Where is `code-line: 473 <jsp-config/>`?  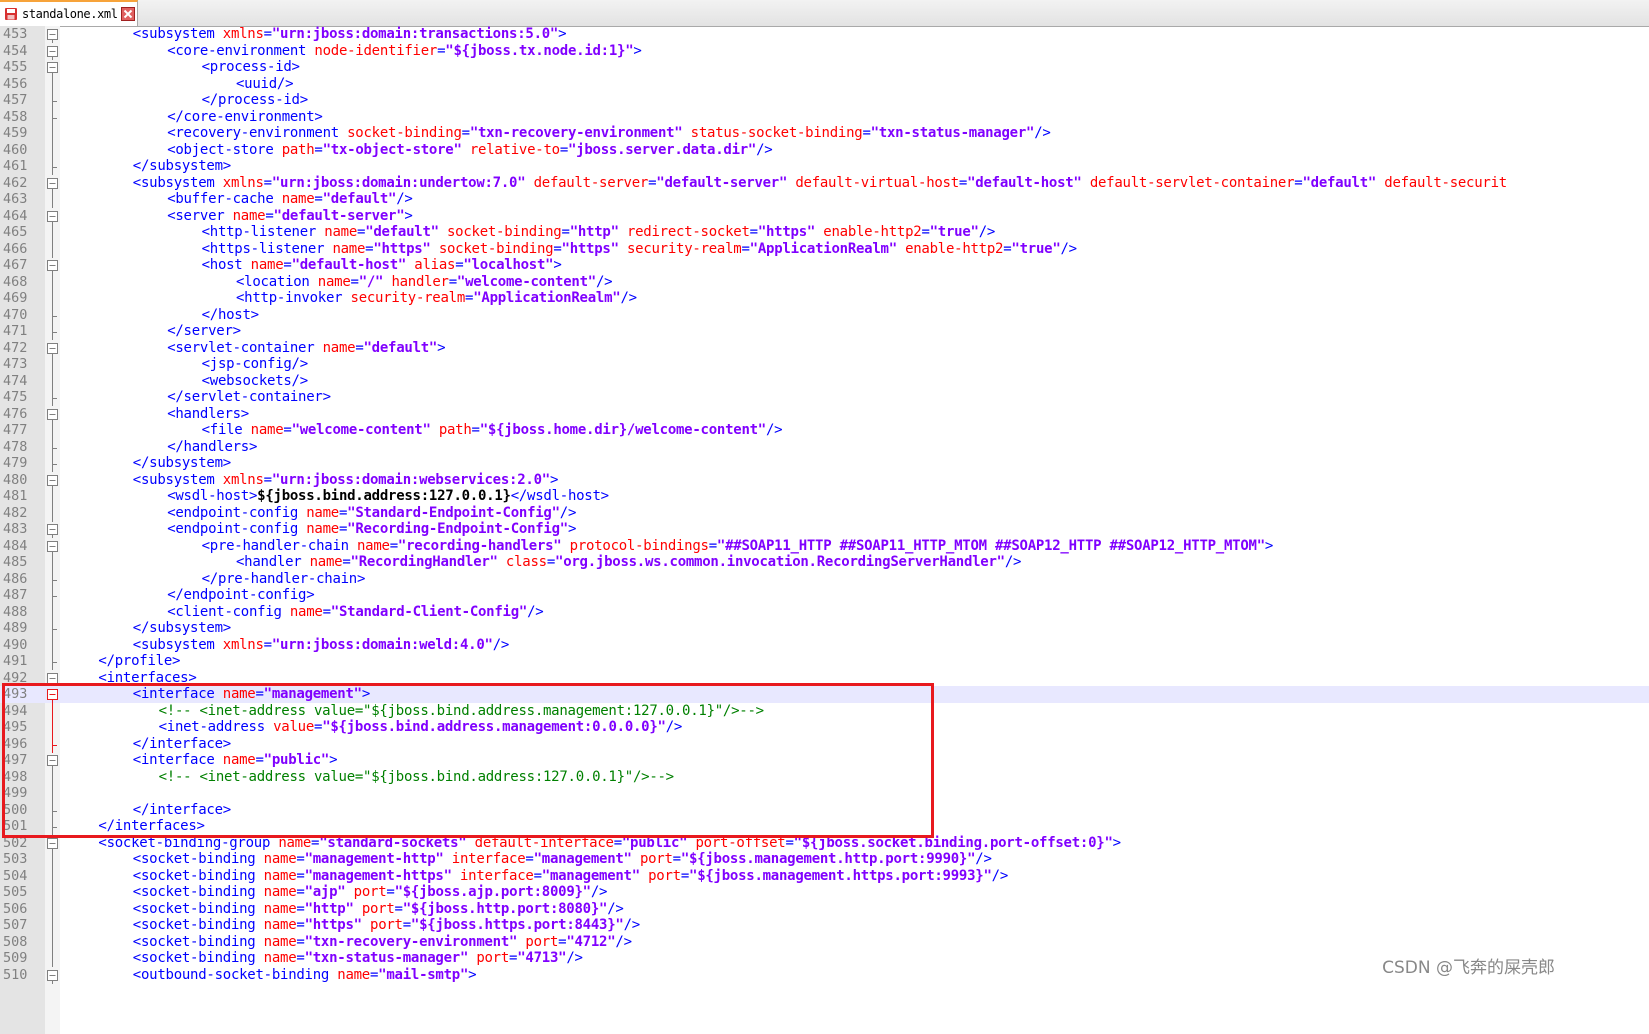 code-line: 473 <jsp-config/> is located at coordinates (824, 364).